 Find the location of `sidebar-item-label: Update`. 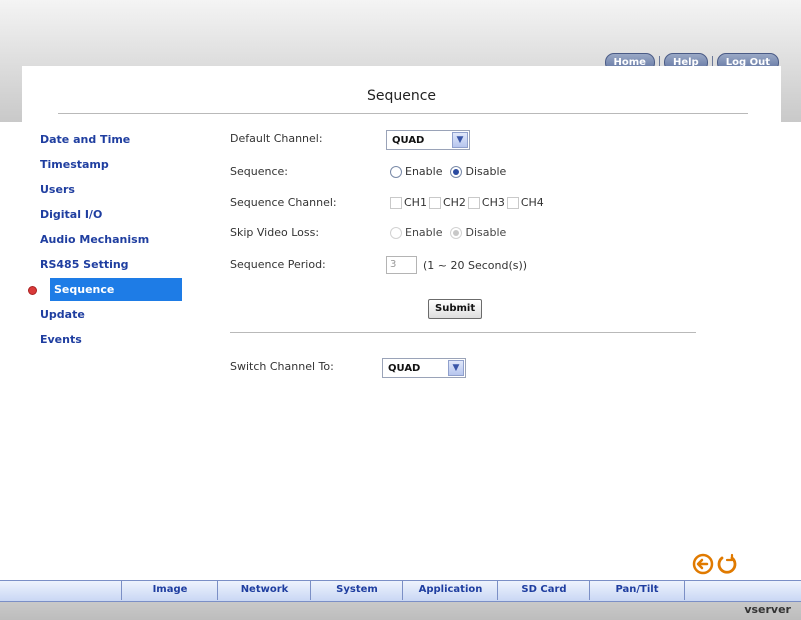

sidebar-item-label: Update is located at coordinates (62, 314).